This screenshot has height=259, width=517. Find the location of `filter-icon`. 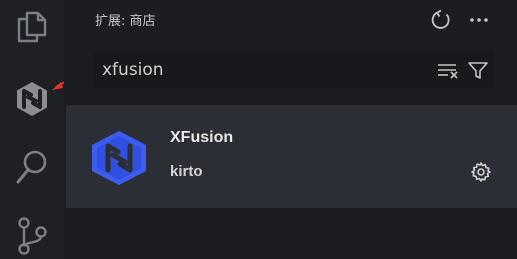

filter-icon is located at coordinates (478, 73).